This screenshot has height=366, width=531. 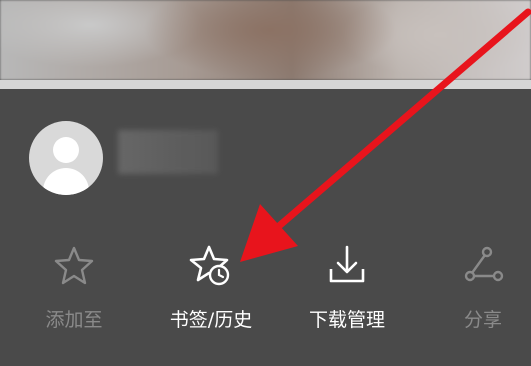 What do you see at coordinates (482, 320) in the screenshot?
I see `share-label: 分享` at bounding box center [482, 320].